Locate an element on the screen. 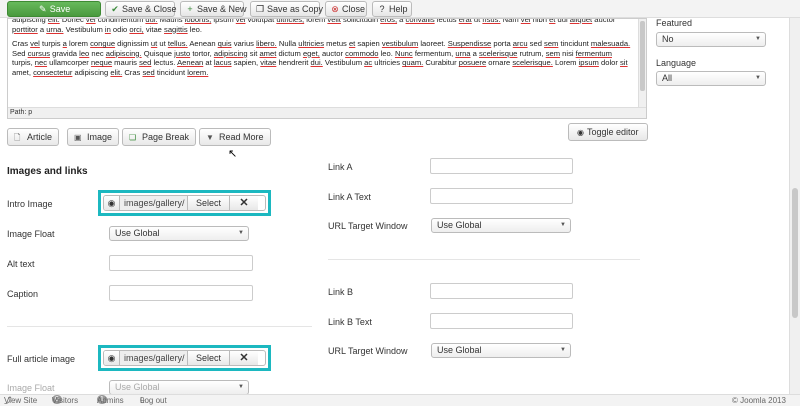 The height and width of the screenshot is (406, 800). save-icon: ✎ is located at coordinates (42, 9).